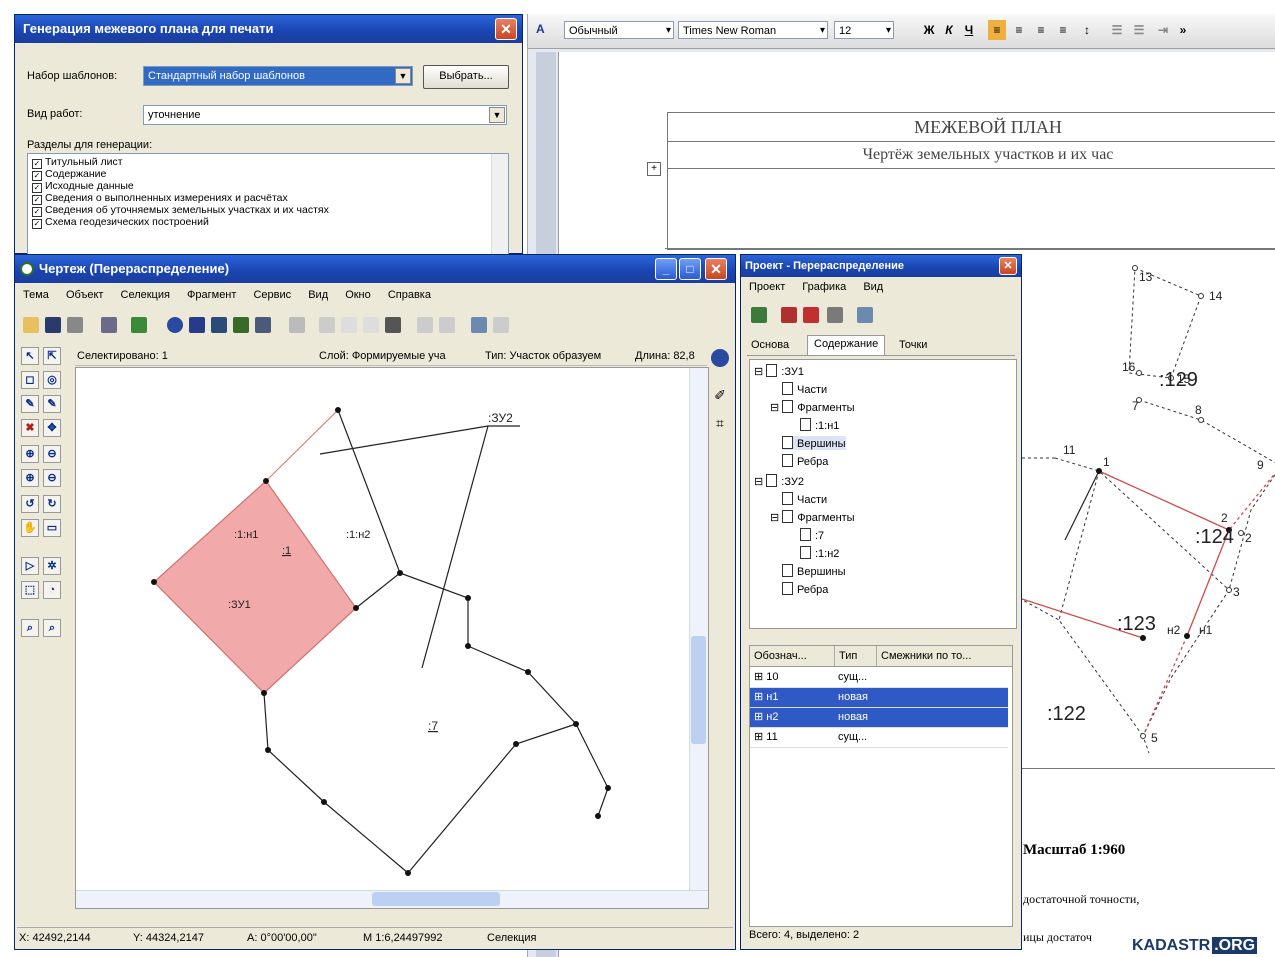 This screenshot has width=1275, height=957. Describe the element at coordinates (197, 325) in the screenshot. I see `table-icon` at that location.